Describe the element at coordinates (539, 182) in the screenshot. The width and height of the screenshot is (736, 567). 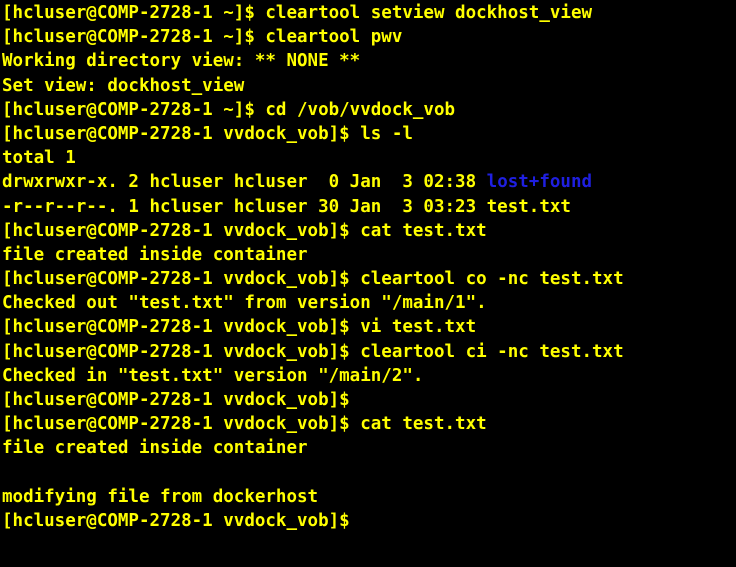
I see `terminal-text-segment: lost+found` at that location.